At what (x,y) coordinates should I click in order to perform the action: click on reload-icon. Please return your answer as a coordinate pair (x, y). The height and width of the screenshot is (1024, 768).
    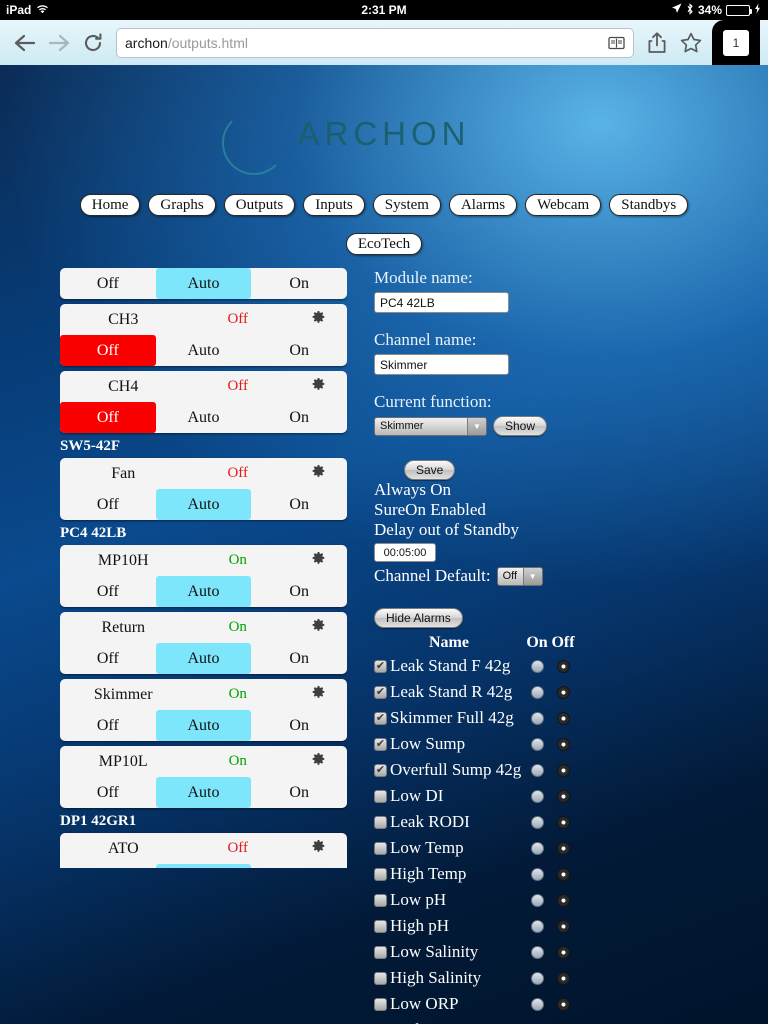
    Looking at the image, I should click on (93, 43).